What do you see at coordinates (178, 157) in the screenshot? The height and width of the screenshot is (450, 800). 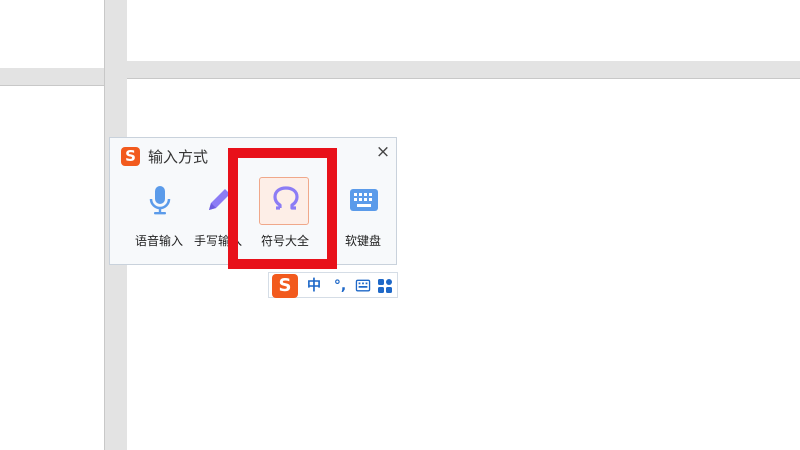 I see `panel-title: 输入方式` at bounding box center [178, 157].